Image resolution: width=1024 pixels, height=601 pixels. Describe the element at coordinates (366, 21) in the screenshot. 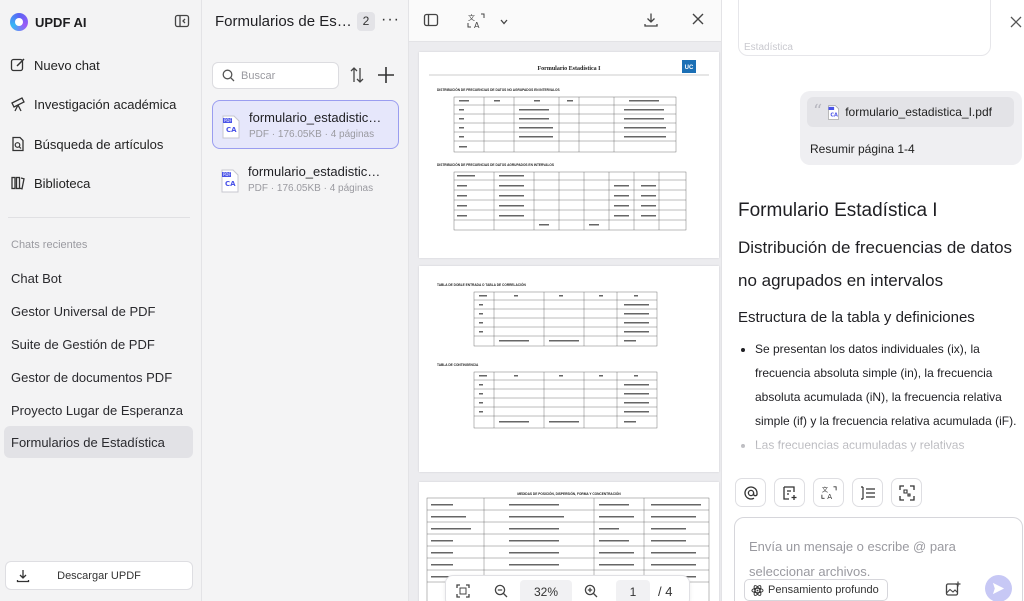

I see `file-count-badge: 2` at that location.